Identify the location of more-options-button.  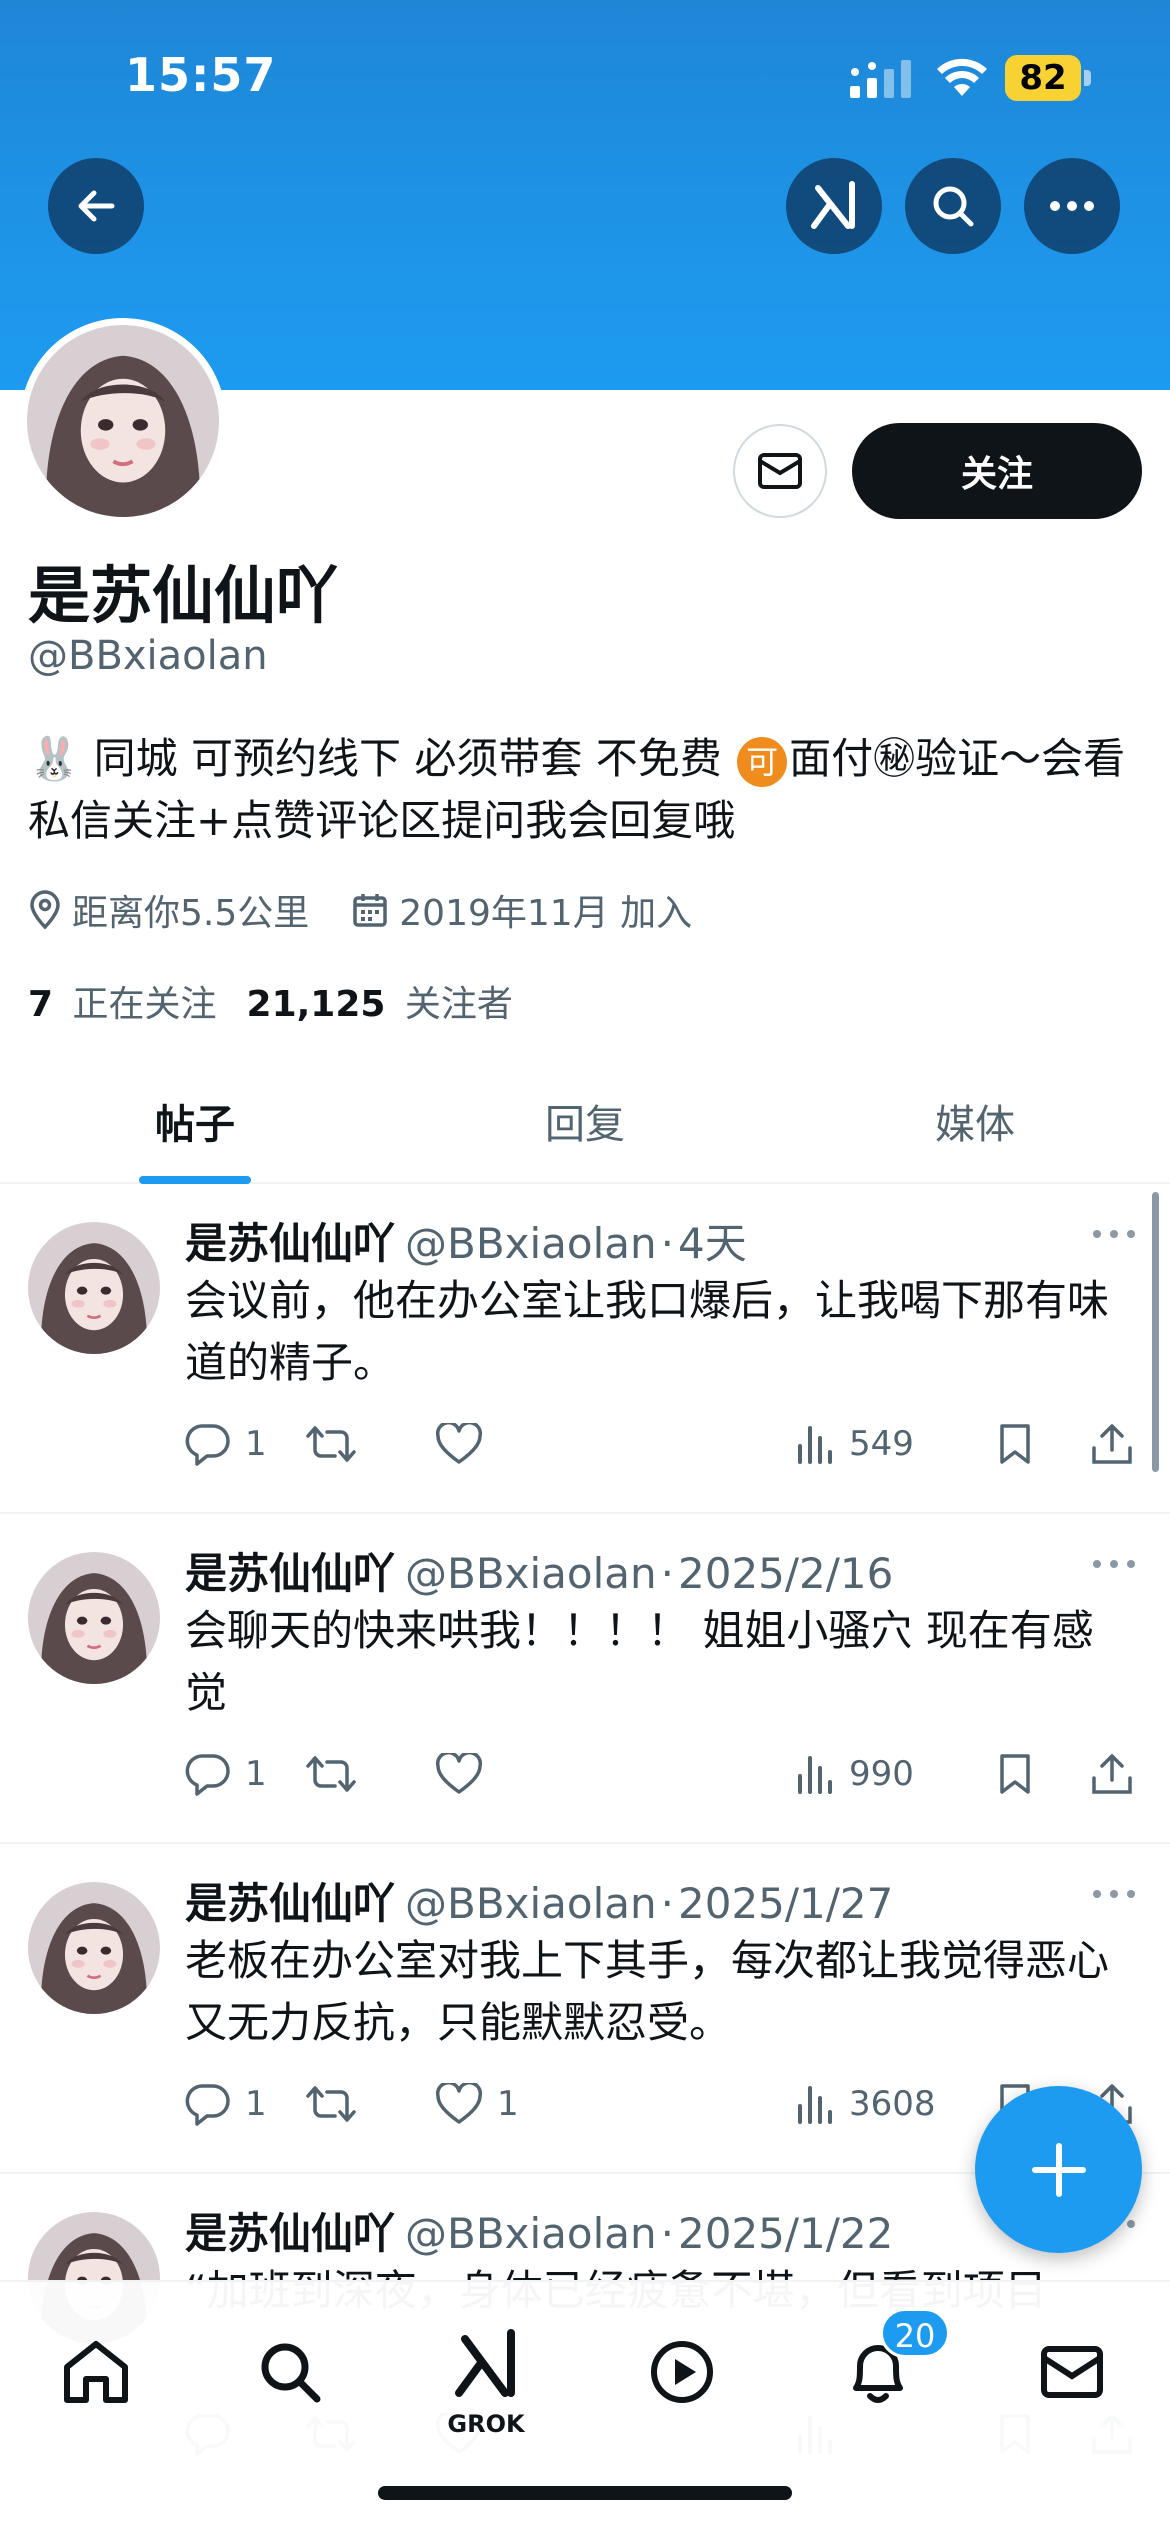
(1072, 206).